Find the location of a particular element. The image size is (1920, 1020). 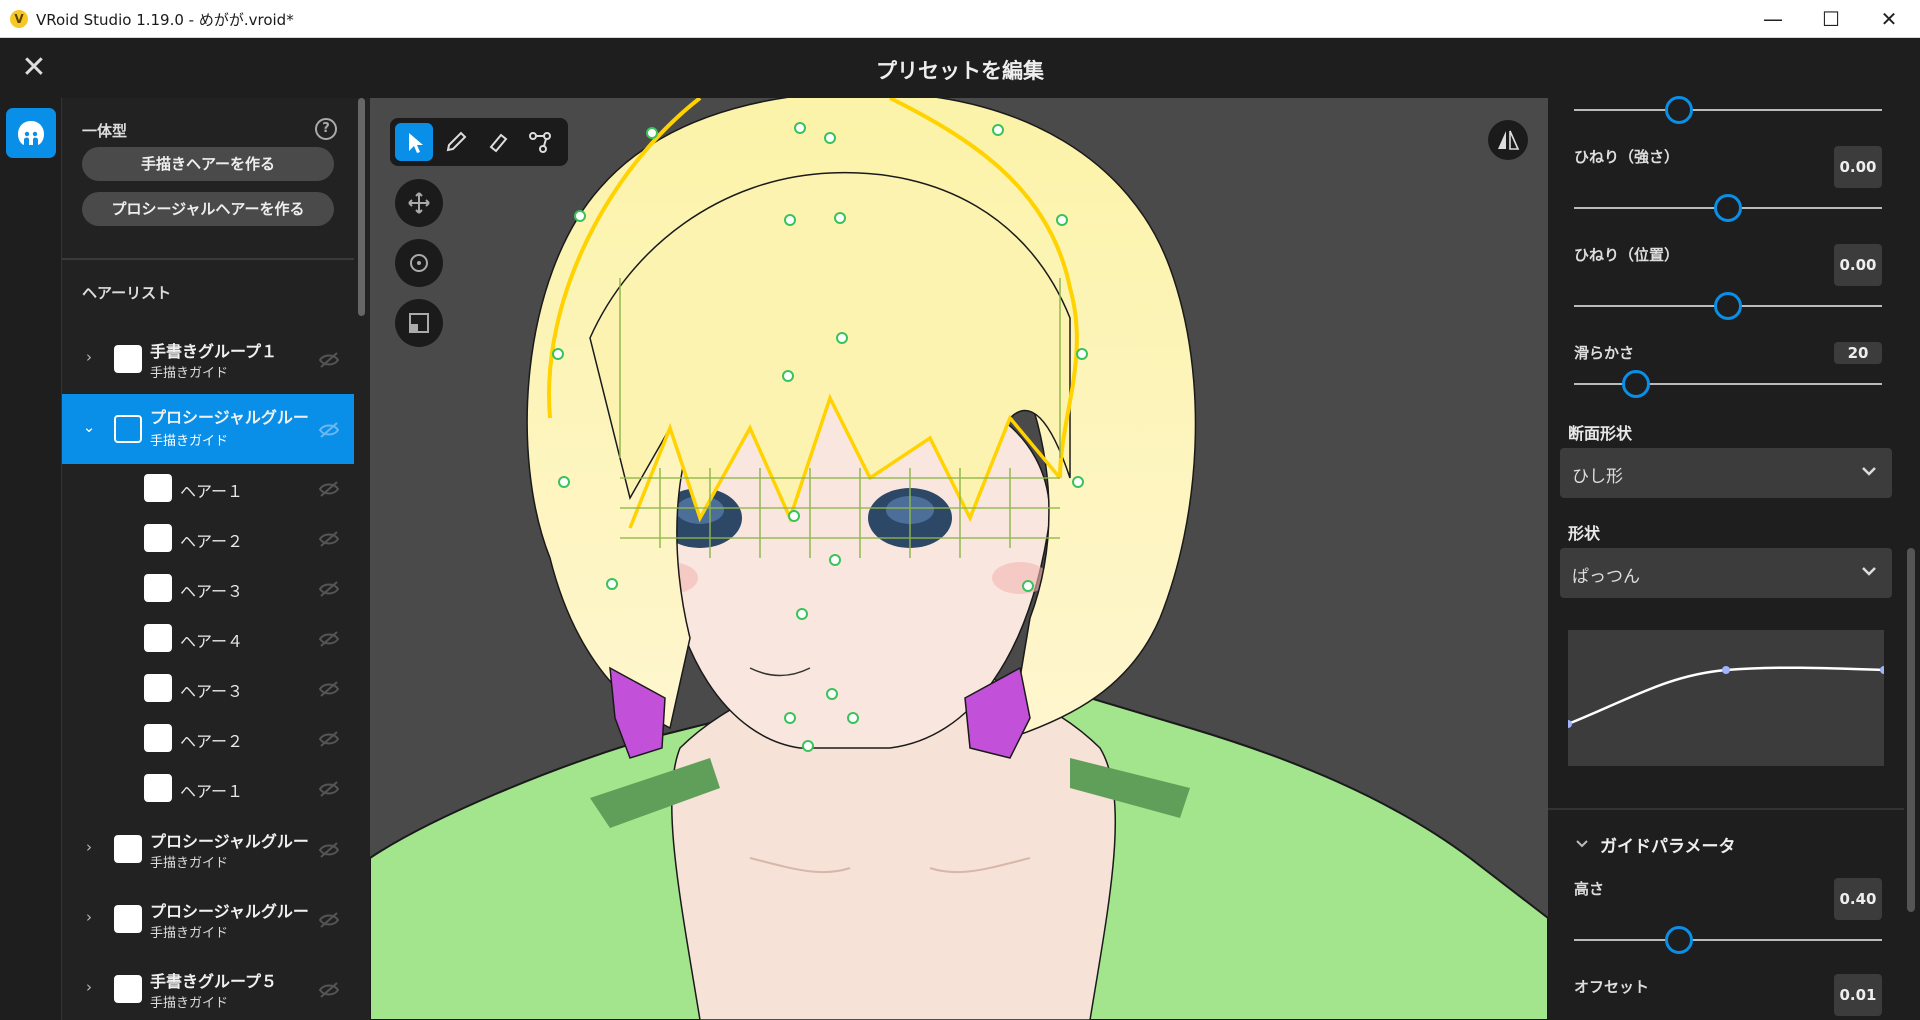

twist-position-value: 0.00 is located at coordinates (1858, 265).